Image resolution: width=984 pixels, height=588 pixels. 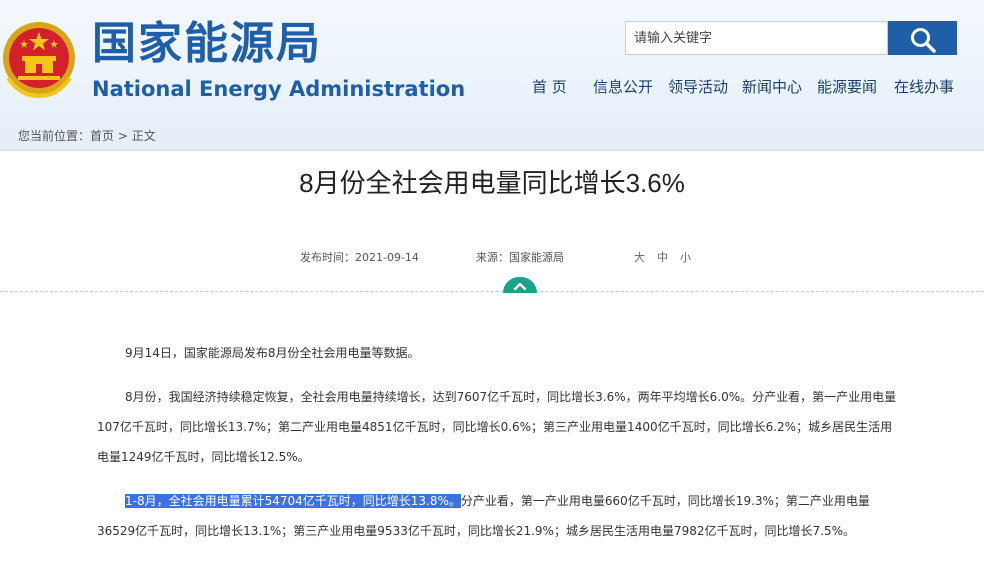 I want to click on search-icon, so click(x=923, y=40).